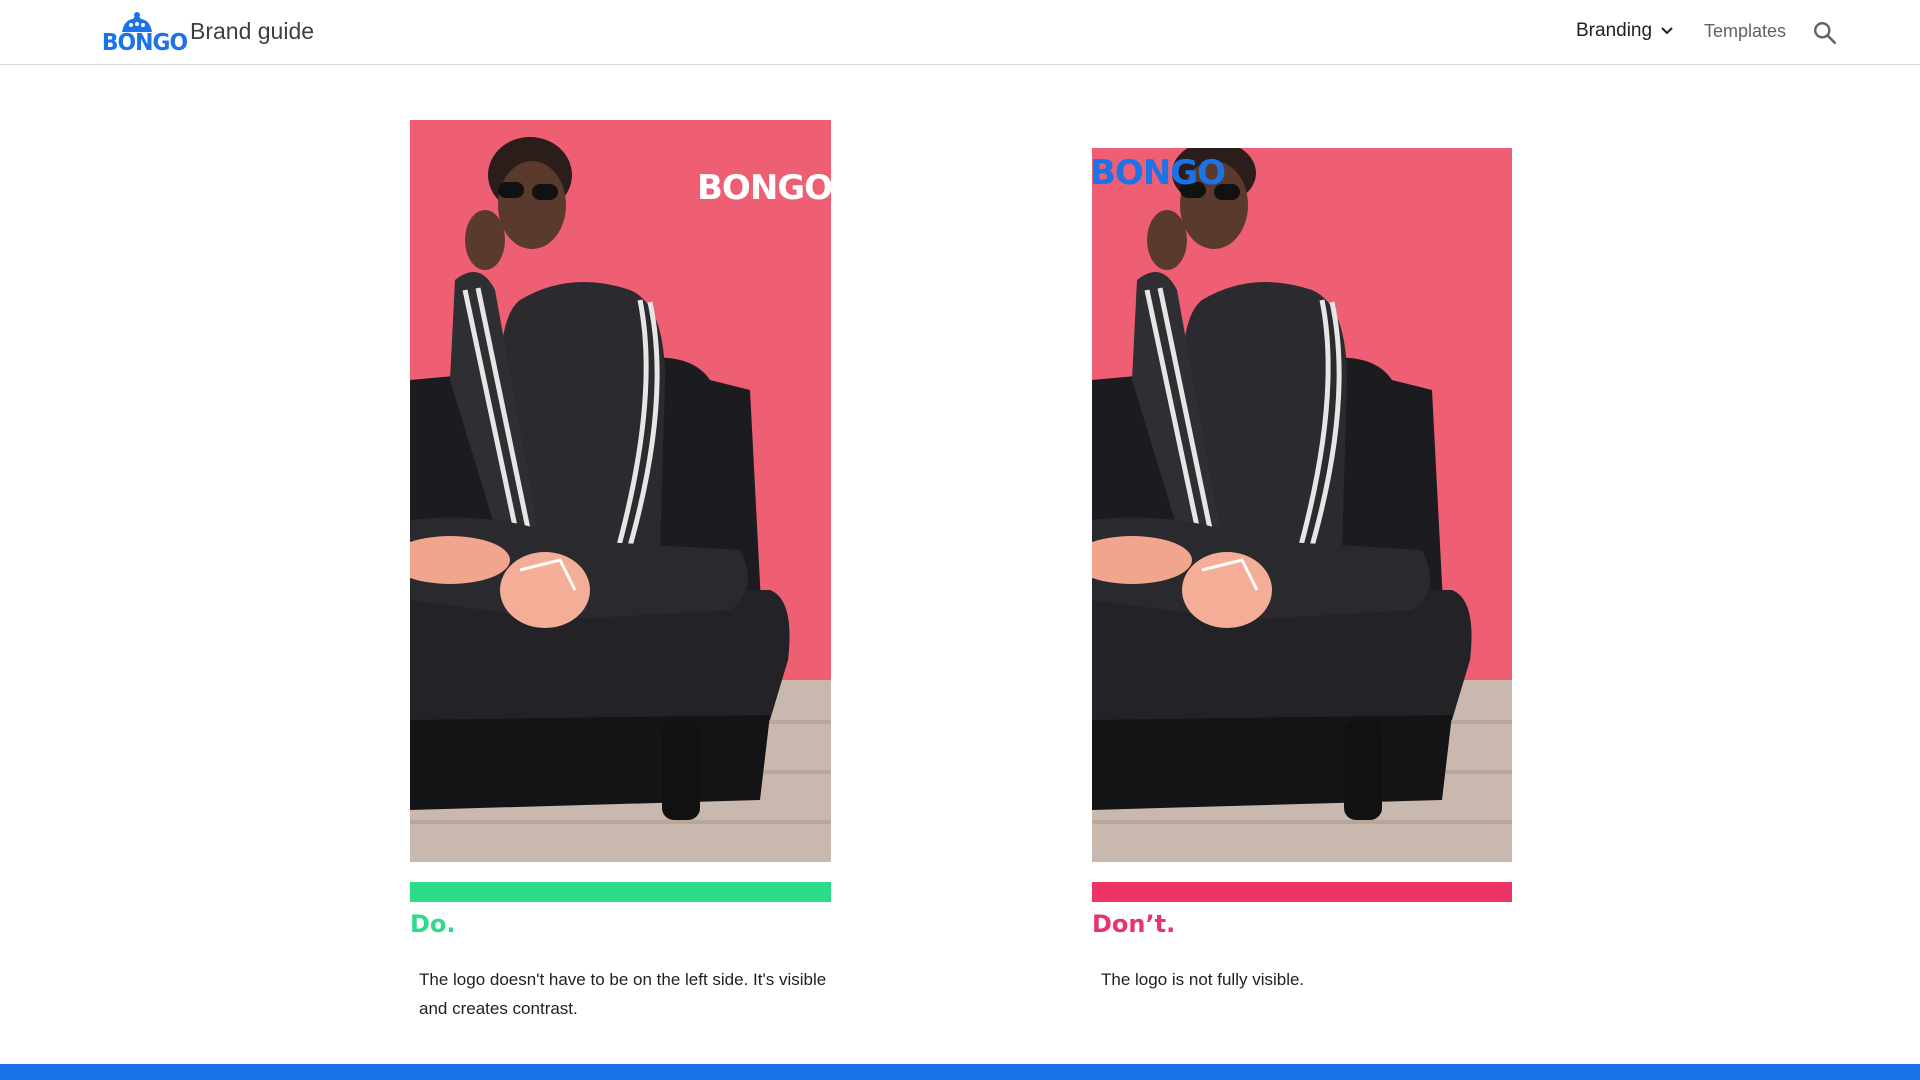 The height and width of the screenshot is (1080, 1920). I want to click on search-icon, so click(1825, 33).